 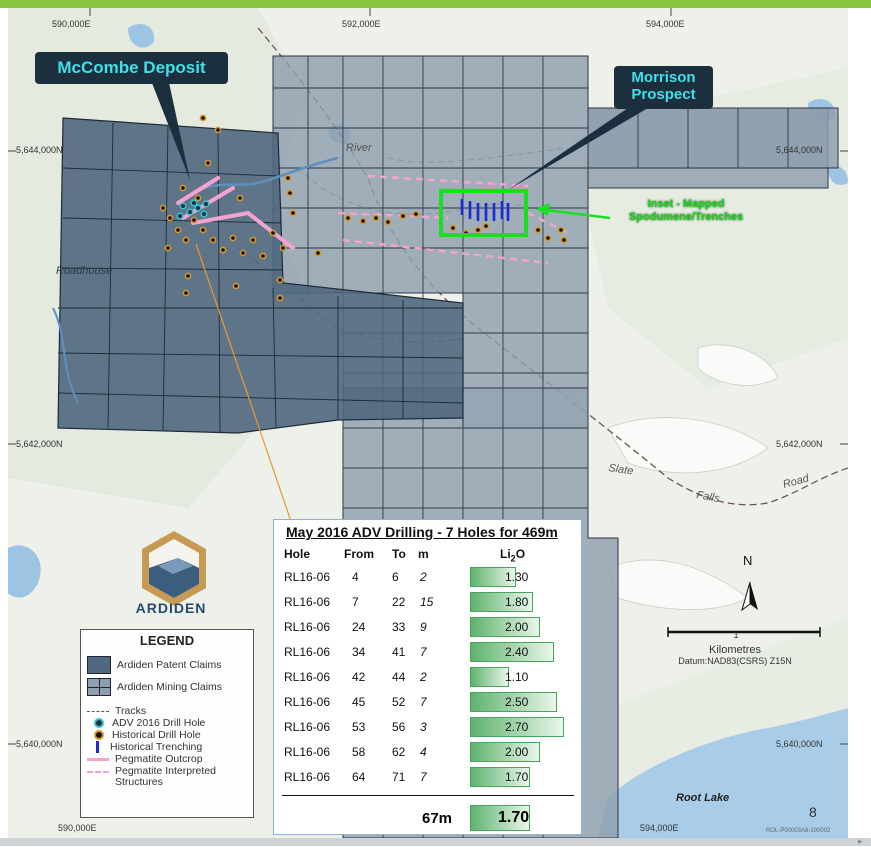 What do you see at coordinates (97, 747) in the screenshot?
I see `trench-icon` at bounding box center [97, 747].